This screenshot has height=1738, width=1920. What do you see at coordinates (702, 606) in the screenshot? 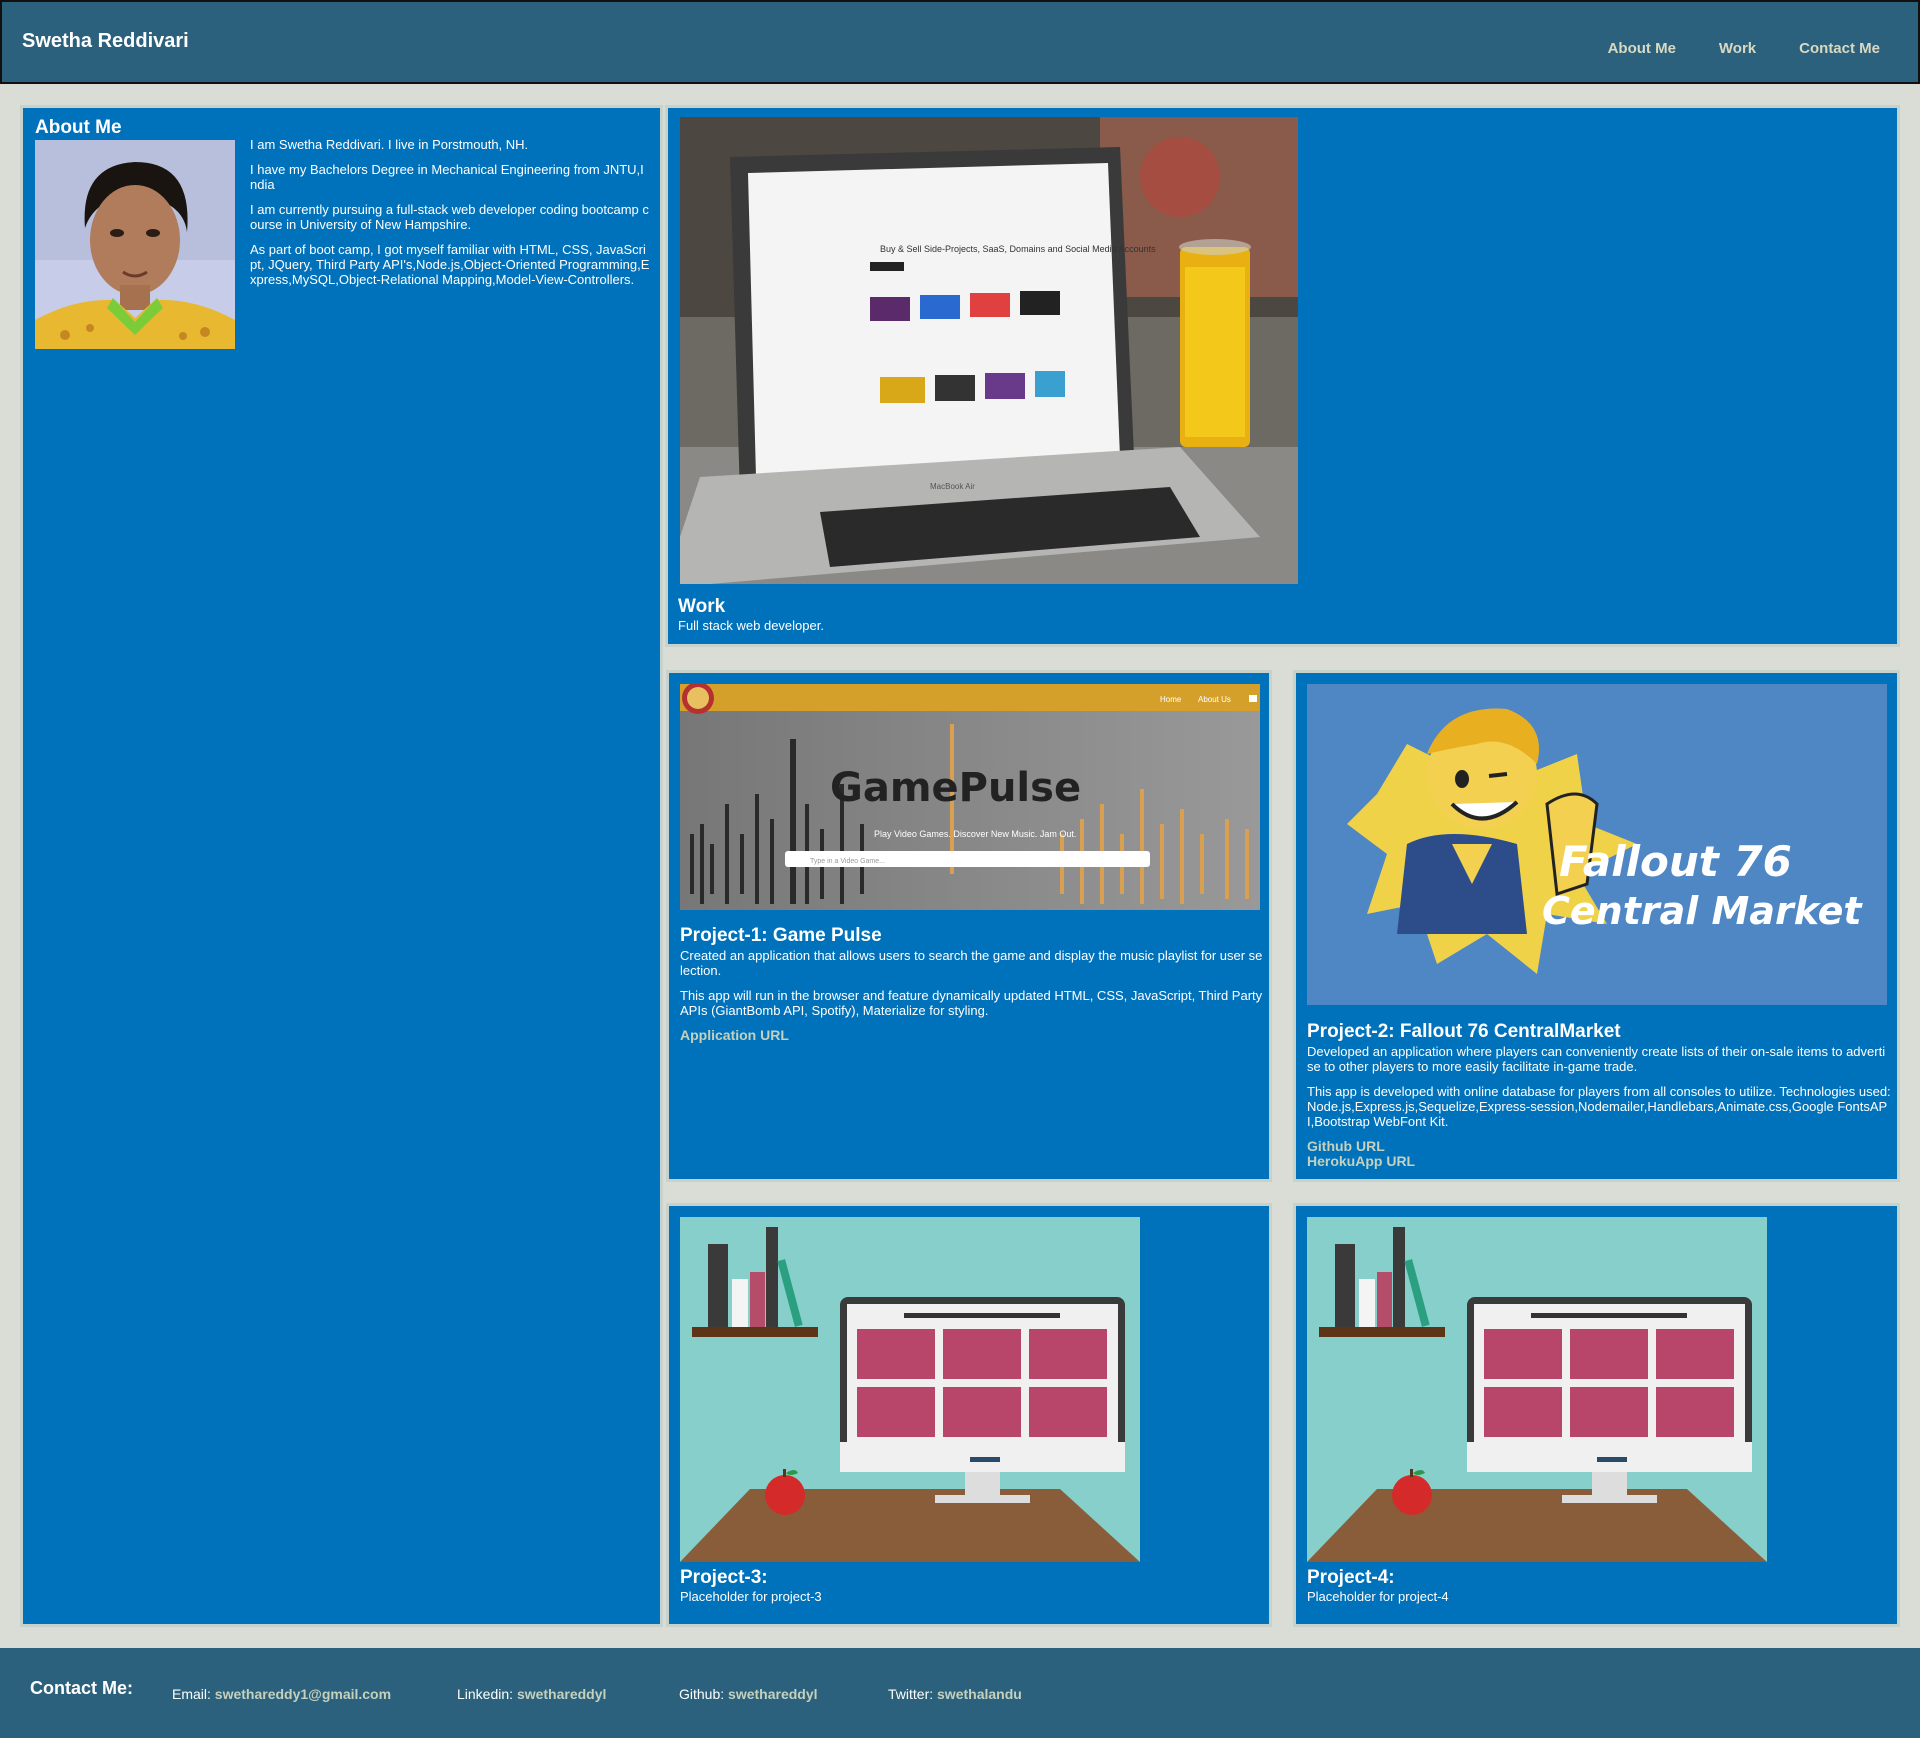
I see `work-title: Work` at bounding box center [702, 606].